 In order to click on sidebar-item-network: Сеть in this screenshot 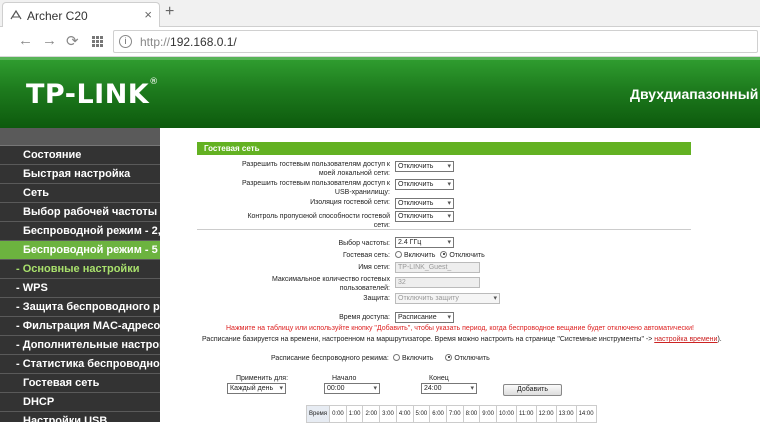, I will do `click(80, 193)`.